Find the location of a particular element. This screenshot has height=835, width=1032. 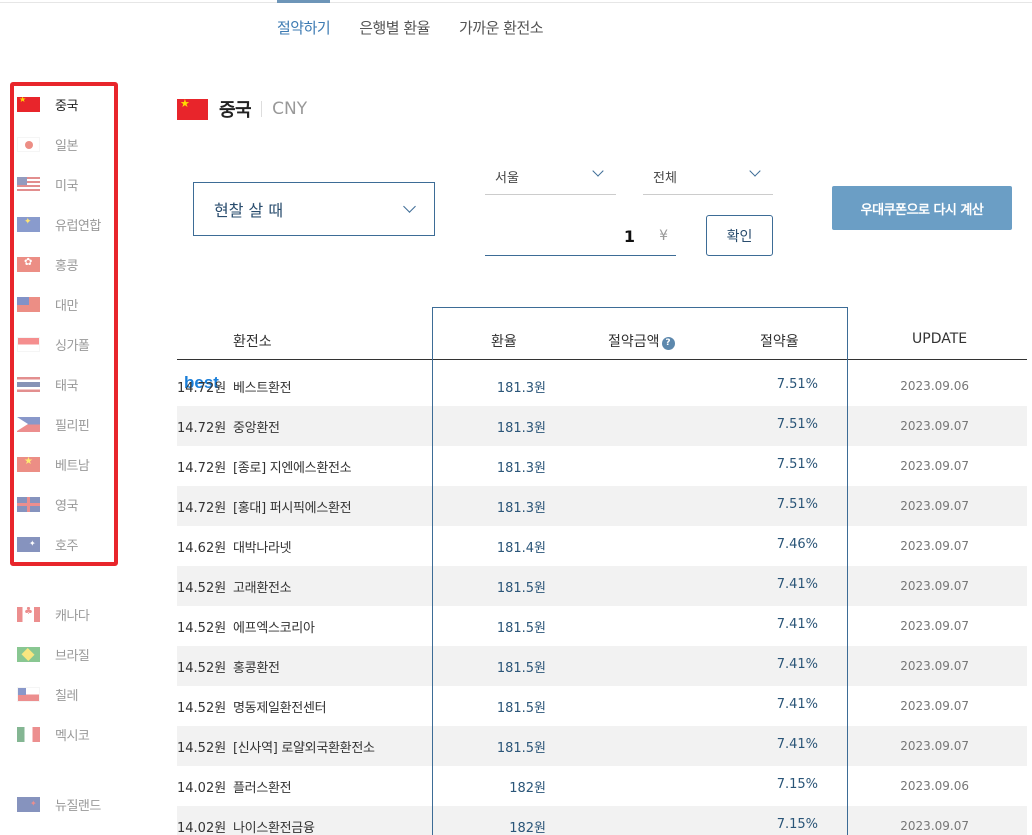

tab-bank-rates: 은행별 환율 is located at coordinates (394, 22).